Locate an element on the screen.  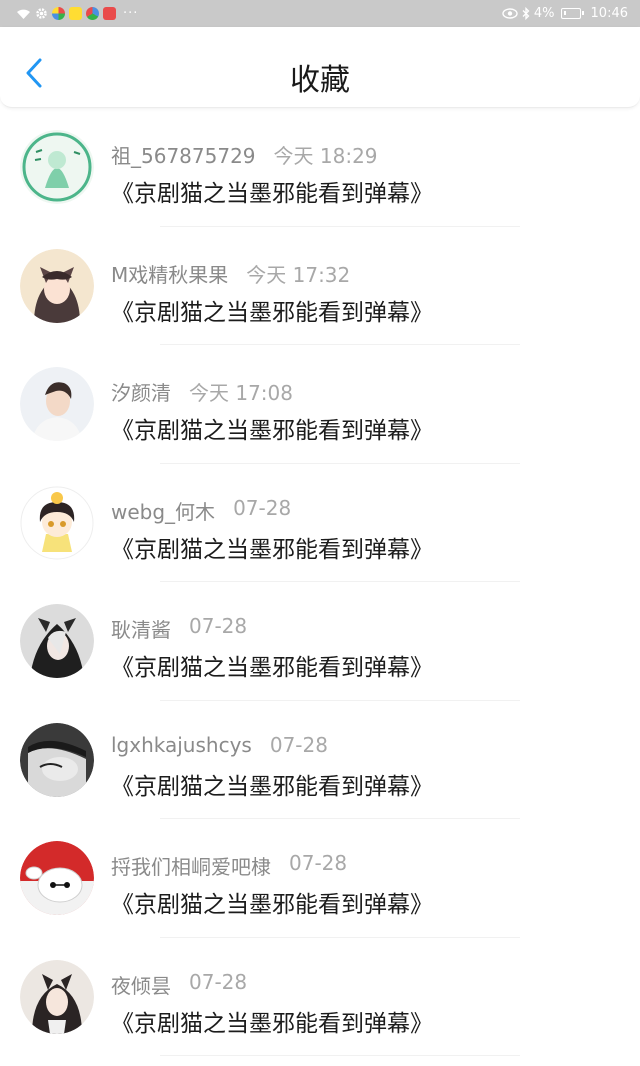
username: M戏精秋果果 is located at coordinates (169, 273).